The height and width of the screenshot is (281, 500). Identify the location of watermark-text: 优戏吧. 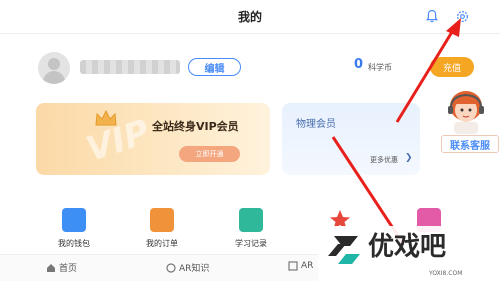
(407, 247).